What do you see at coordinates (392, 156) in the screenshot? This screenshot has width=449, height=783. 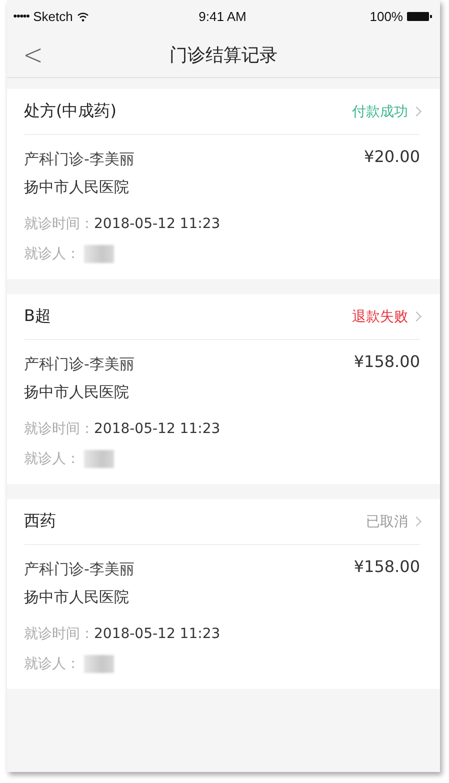 I see `amount: ¥20.00` at bounding box center [392, 156].